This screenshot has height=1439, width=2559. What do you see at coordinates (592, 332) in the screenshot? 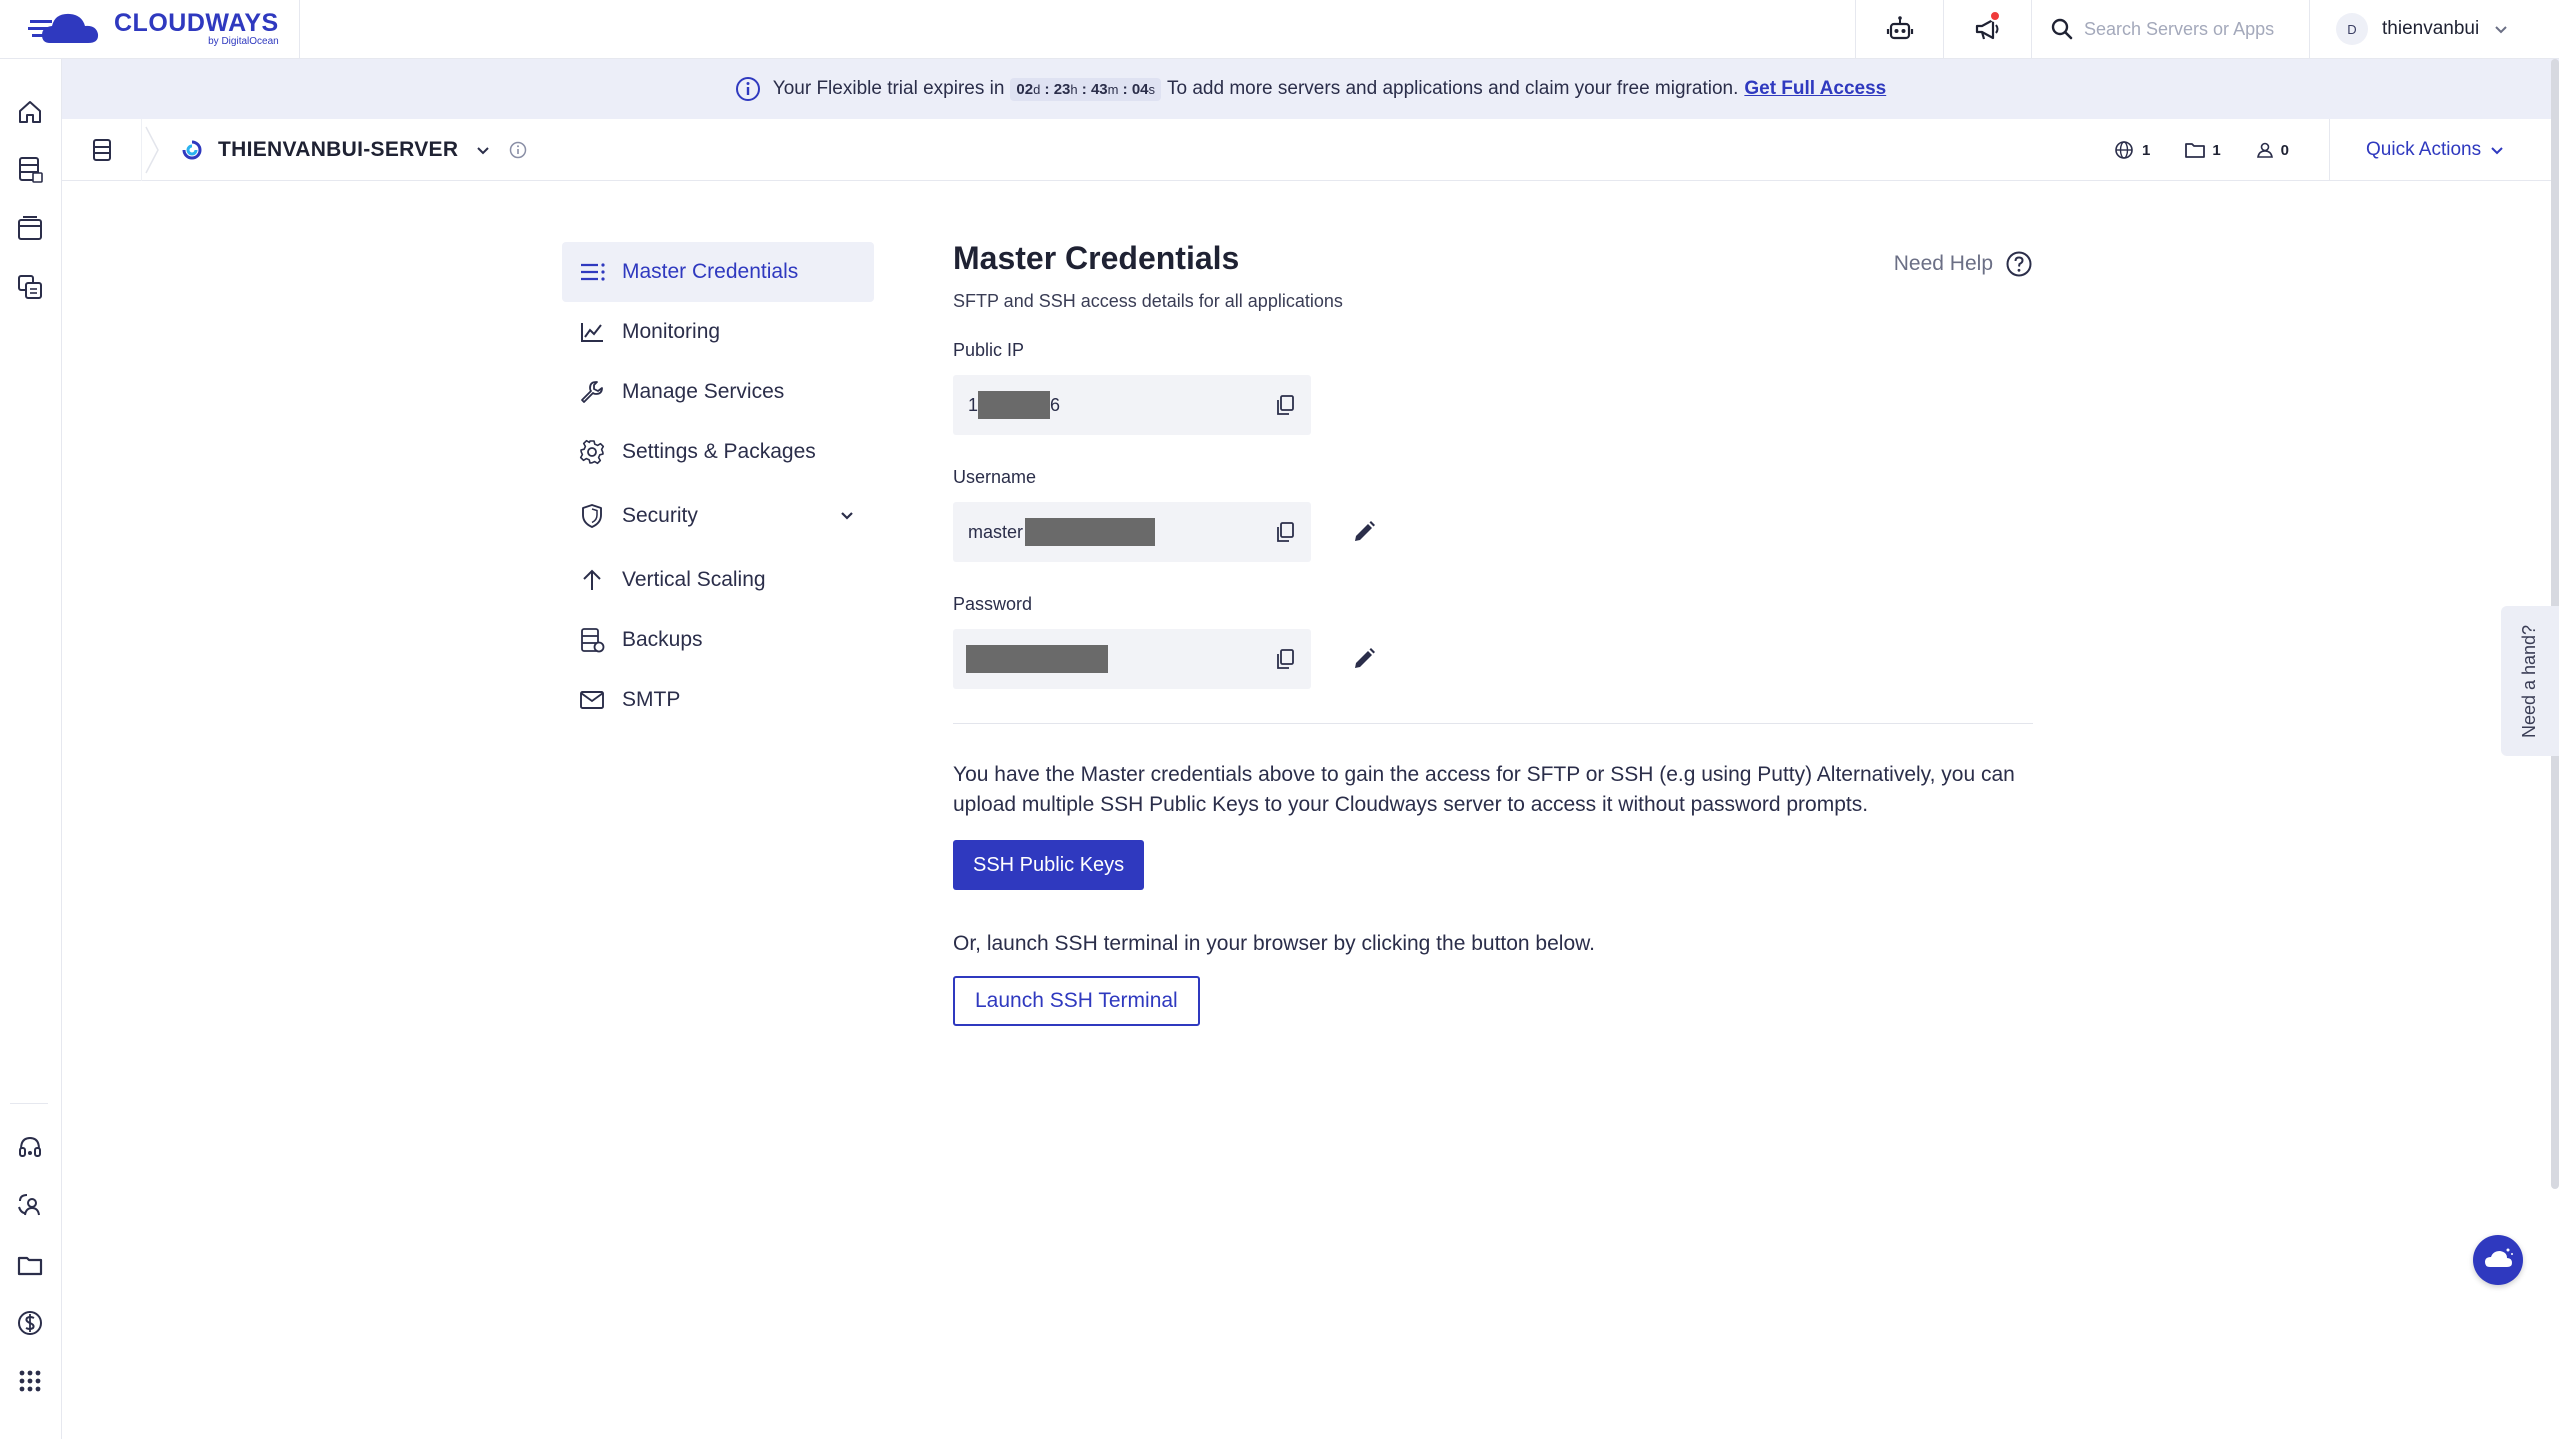
I see `chart-line-icon` at bounding box center [592, 332].